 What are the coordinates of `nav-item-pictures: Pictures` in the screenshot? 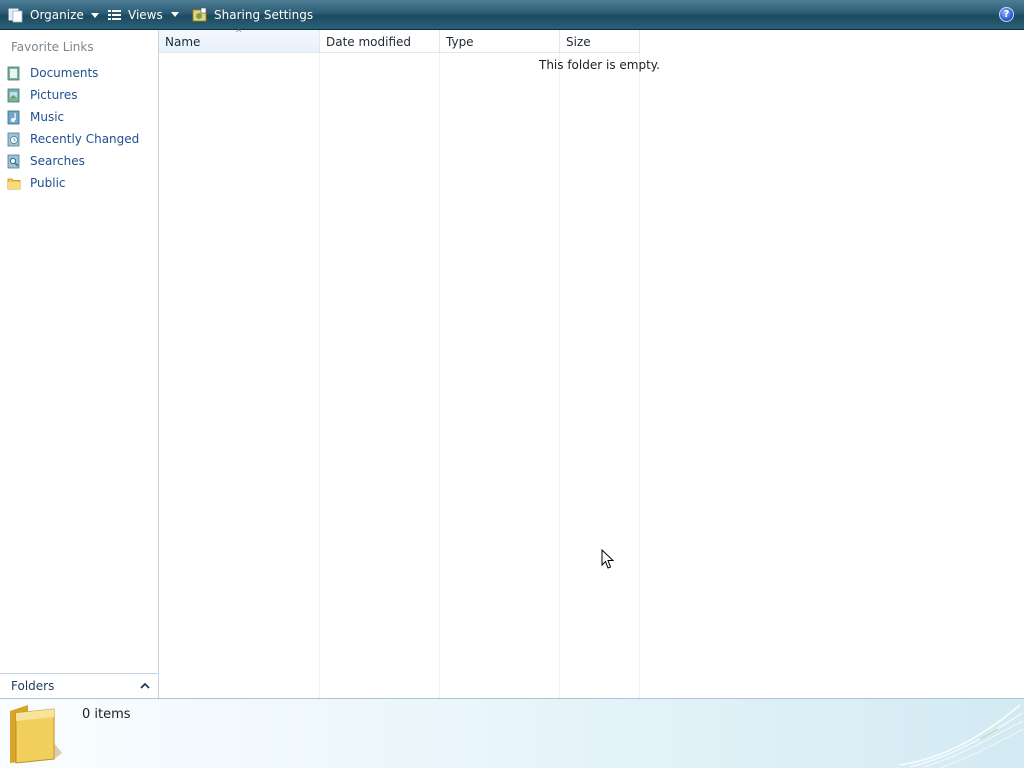 It's located at (79, 95).